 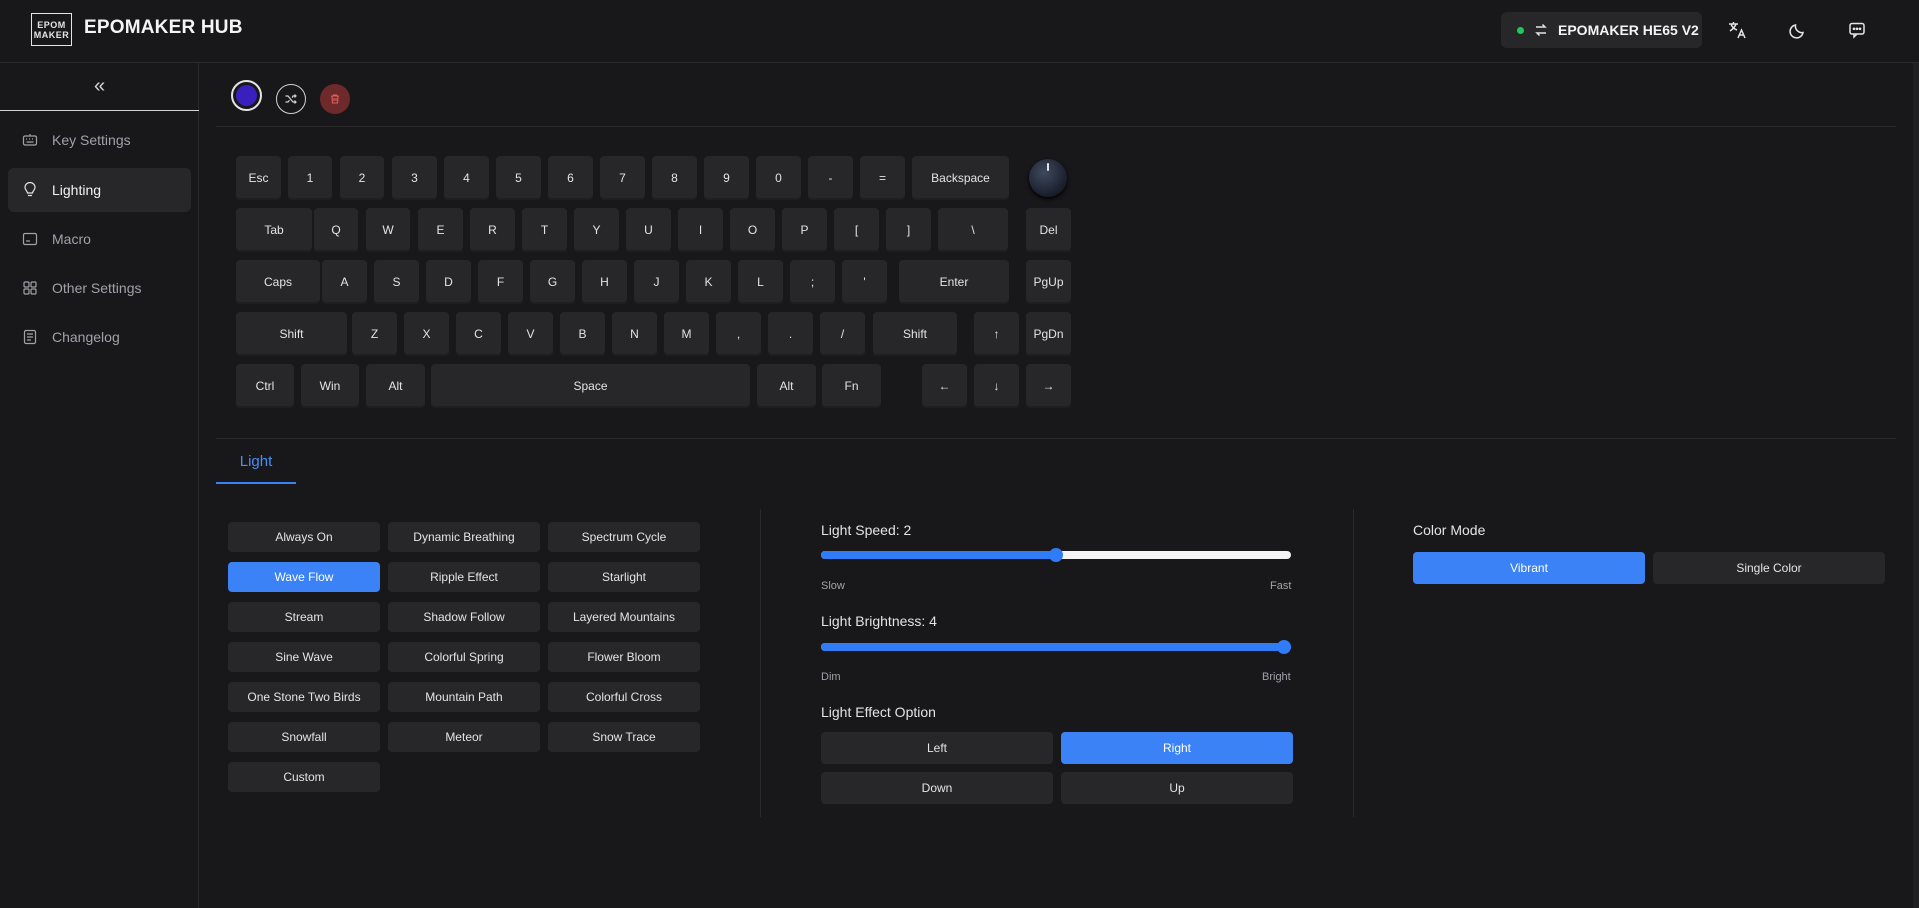 I want to click on key-symbol: =, so click(x=882, y=178).